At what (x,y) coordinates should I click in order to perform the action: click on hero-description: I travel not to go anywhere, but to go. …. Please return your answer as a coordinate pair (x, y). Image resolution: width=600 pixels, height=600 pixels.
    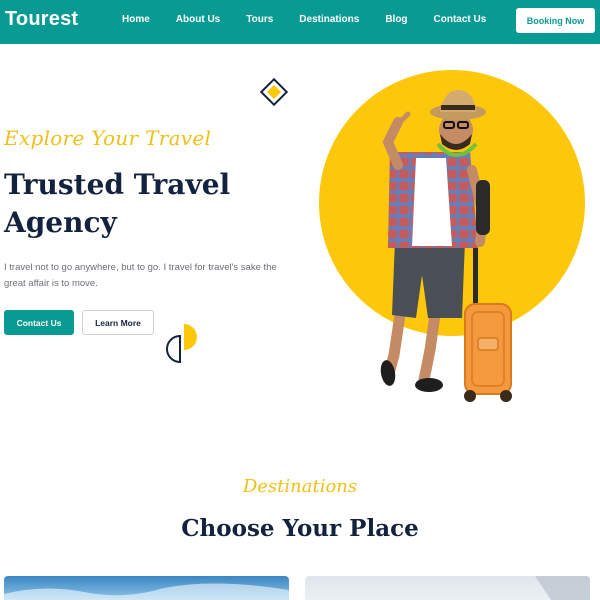
    Looking at the image, I should click on (140, 275).